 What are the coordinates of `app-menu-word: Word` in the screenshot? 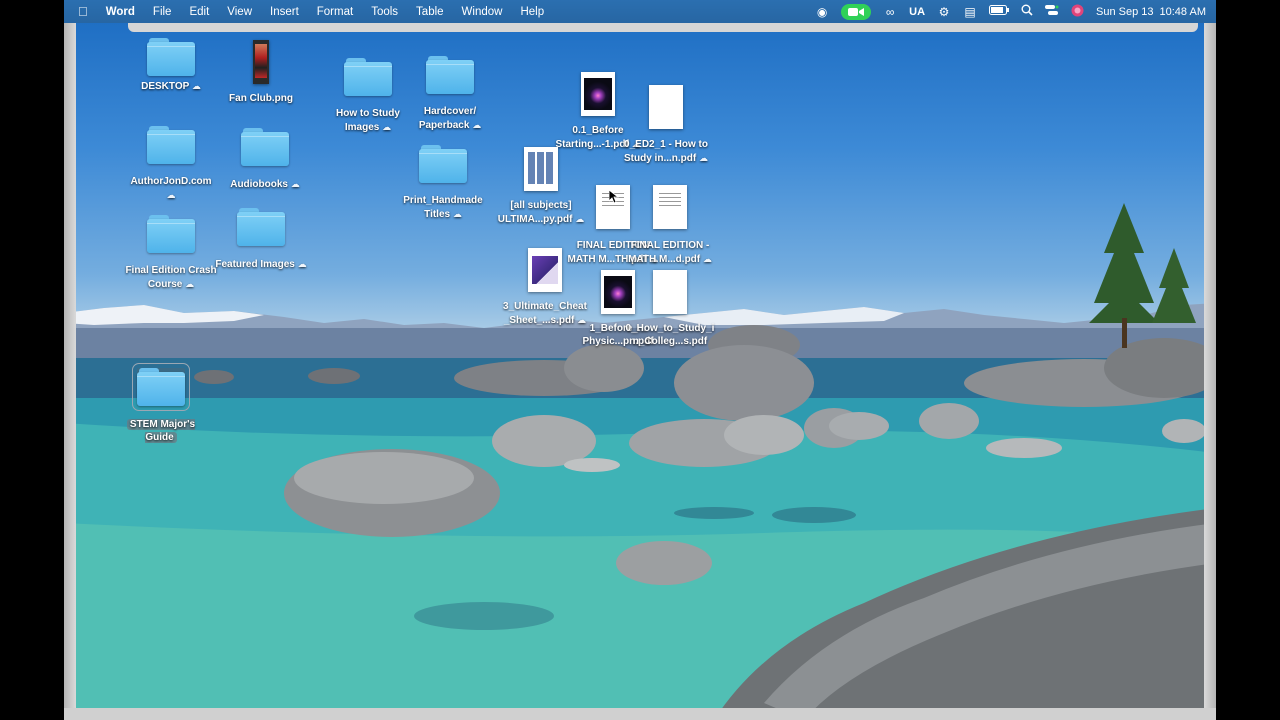 It's located at (120, 12).